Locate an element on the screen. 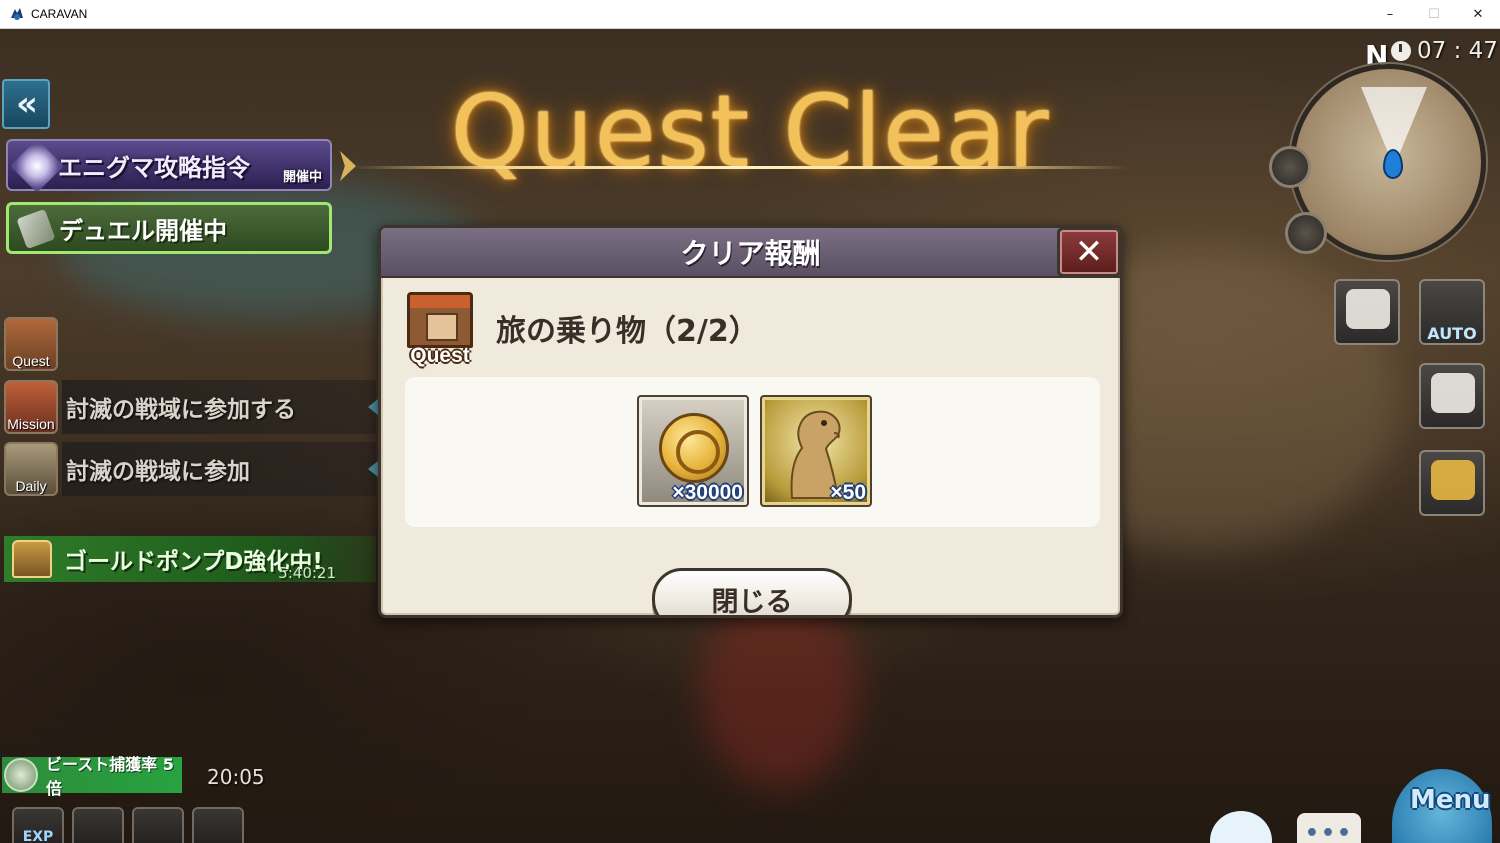 The height and width of the screenshot is (843, 1500). daily-text: 討滅の戦域に参加 is located at coordinates (219, 469).